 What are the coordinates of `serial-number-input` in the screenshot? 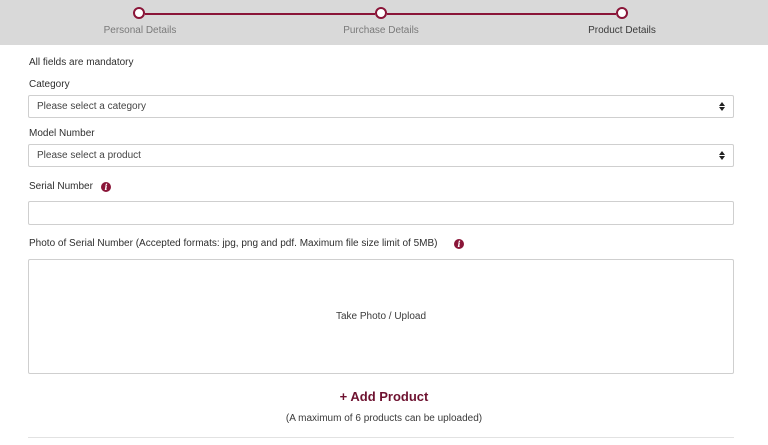 It's located at (381, 213).